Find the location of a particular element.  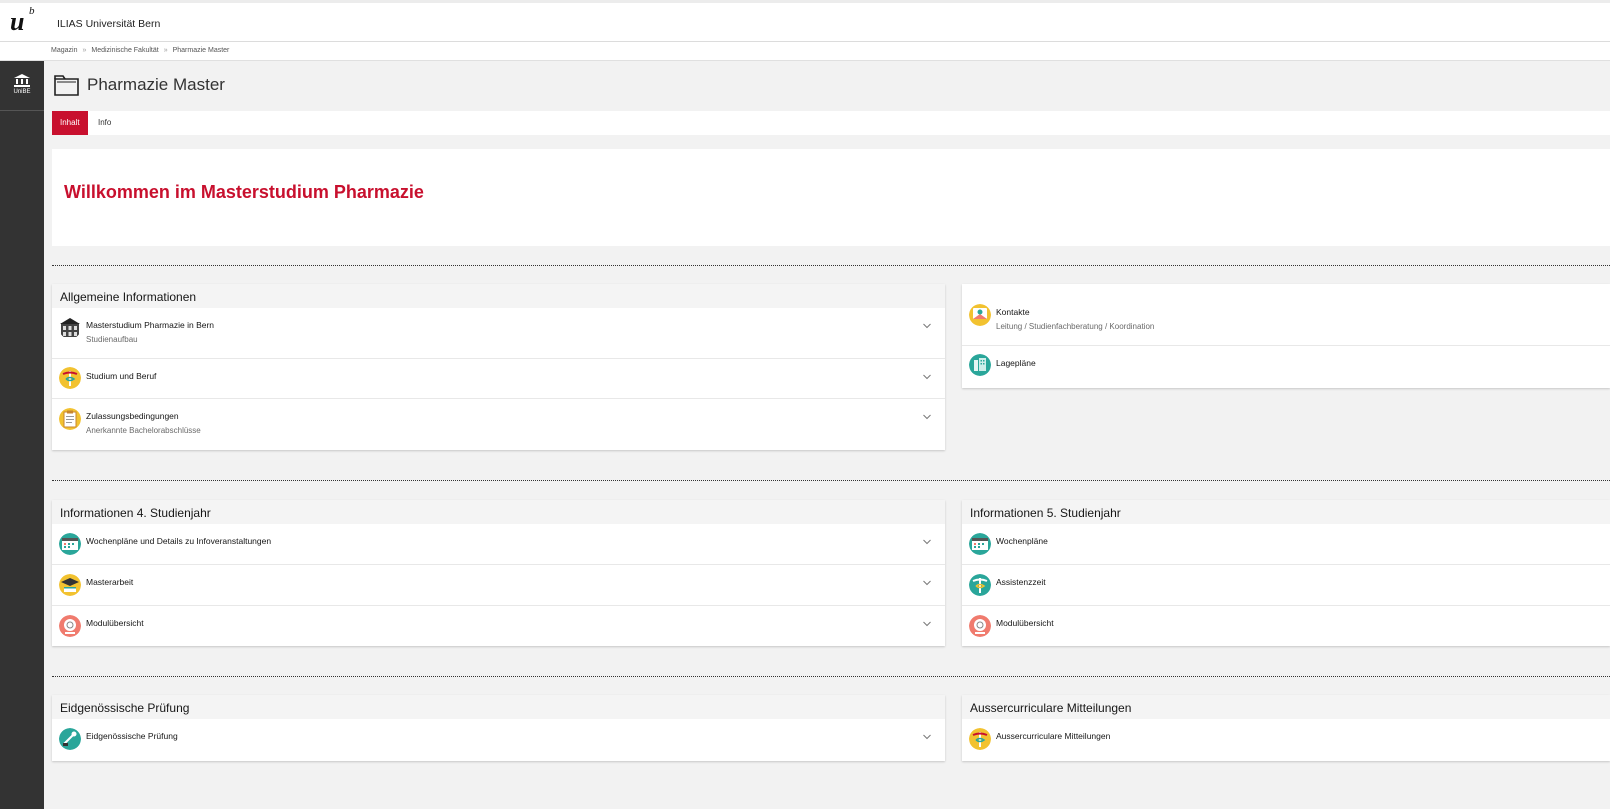

list-item: Lagepläne is located at coordinates (1286, 367).